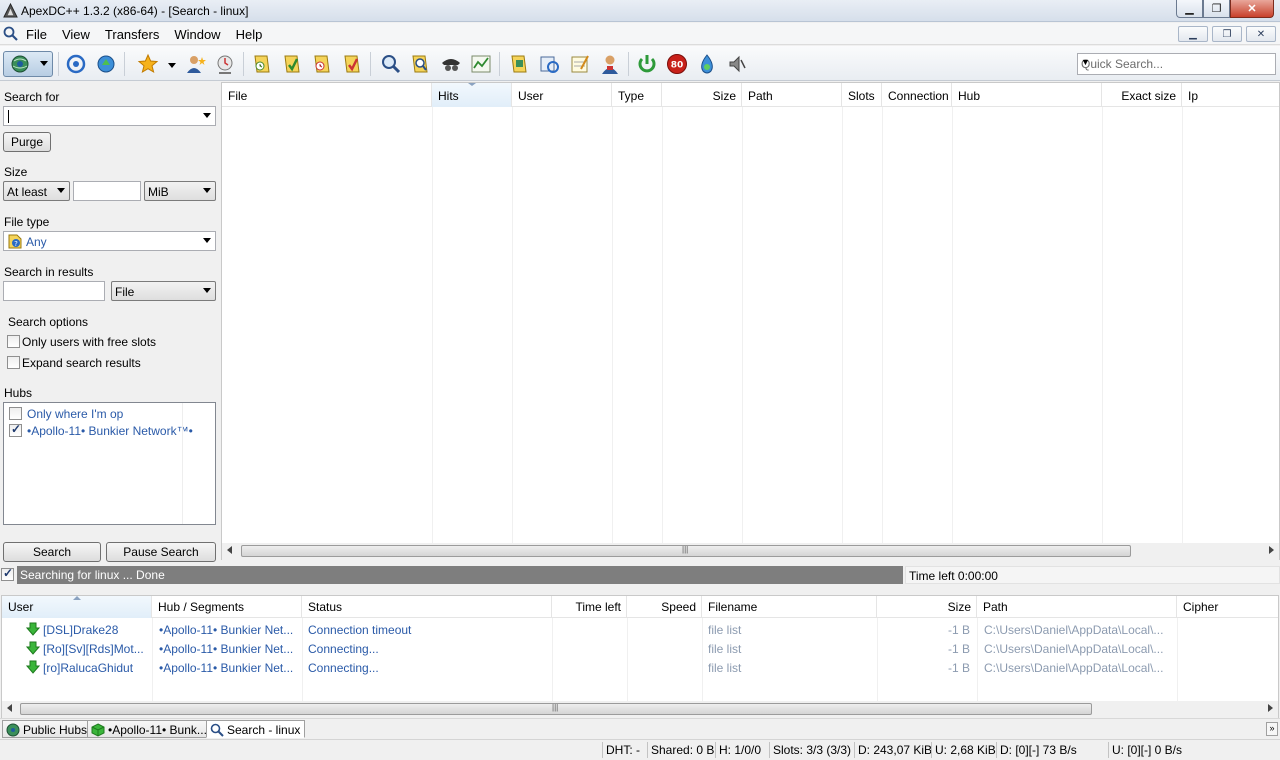  What do you see at coordinates (481, 64) in the screenshot?
I see `network-stats-icon` at bounding box center [481, 64].